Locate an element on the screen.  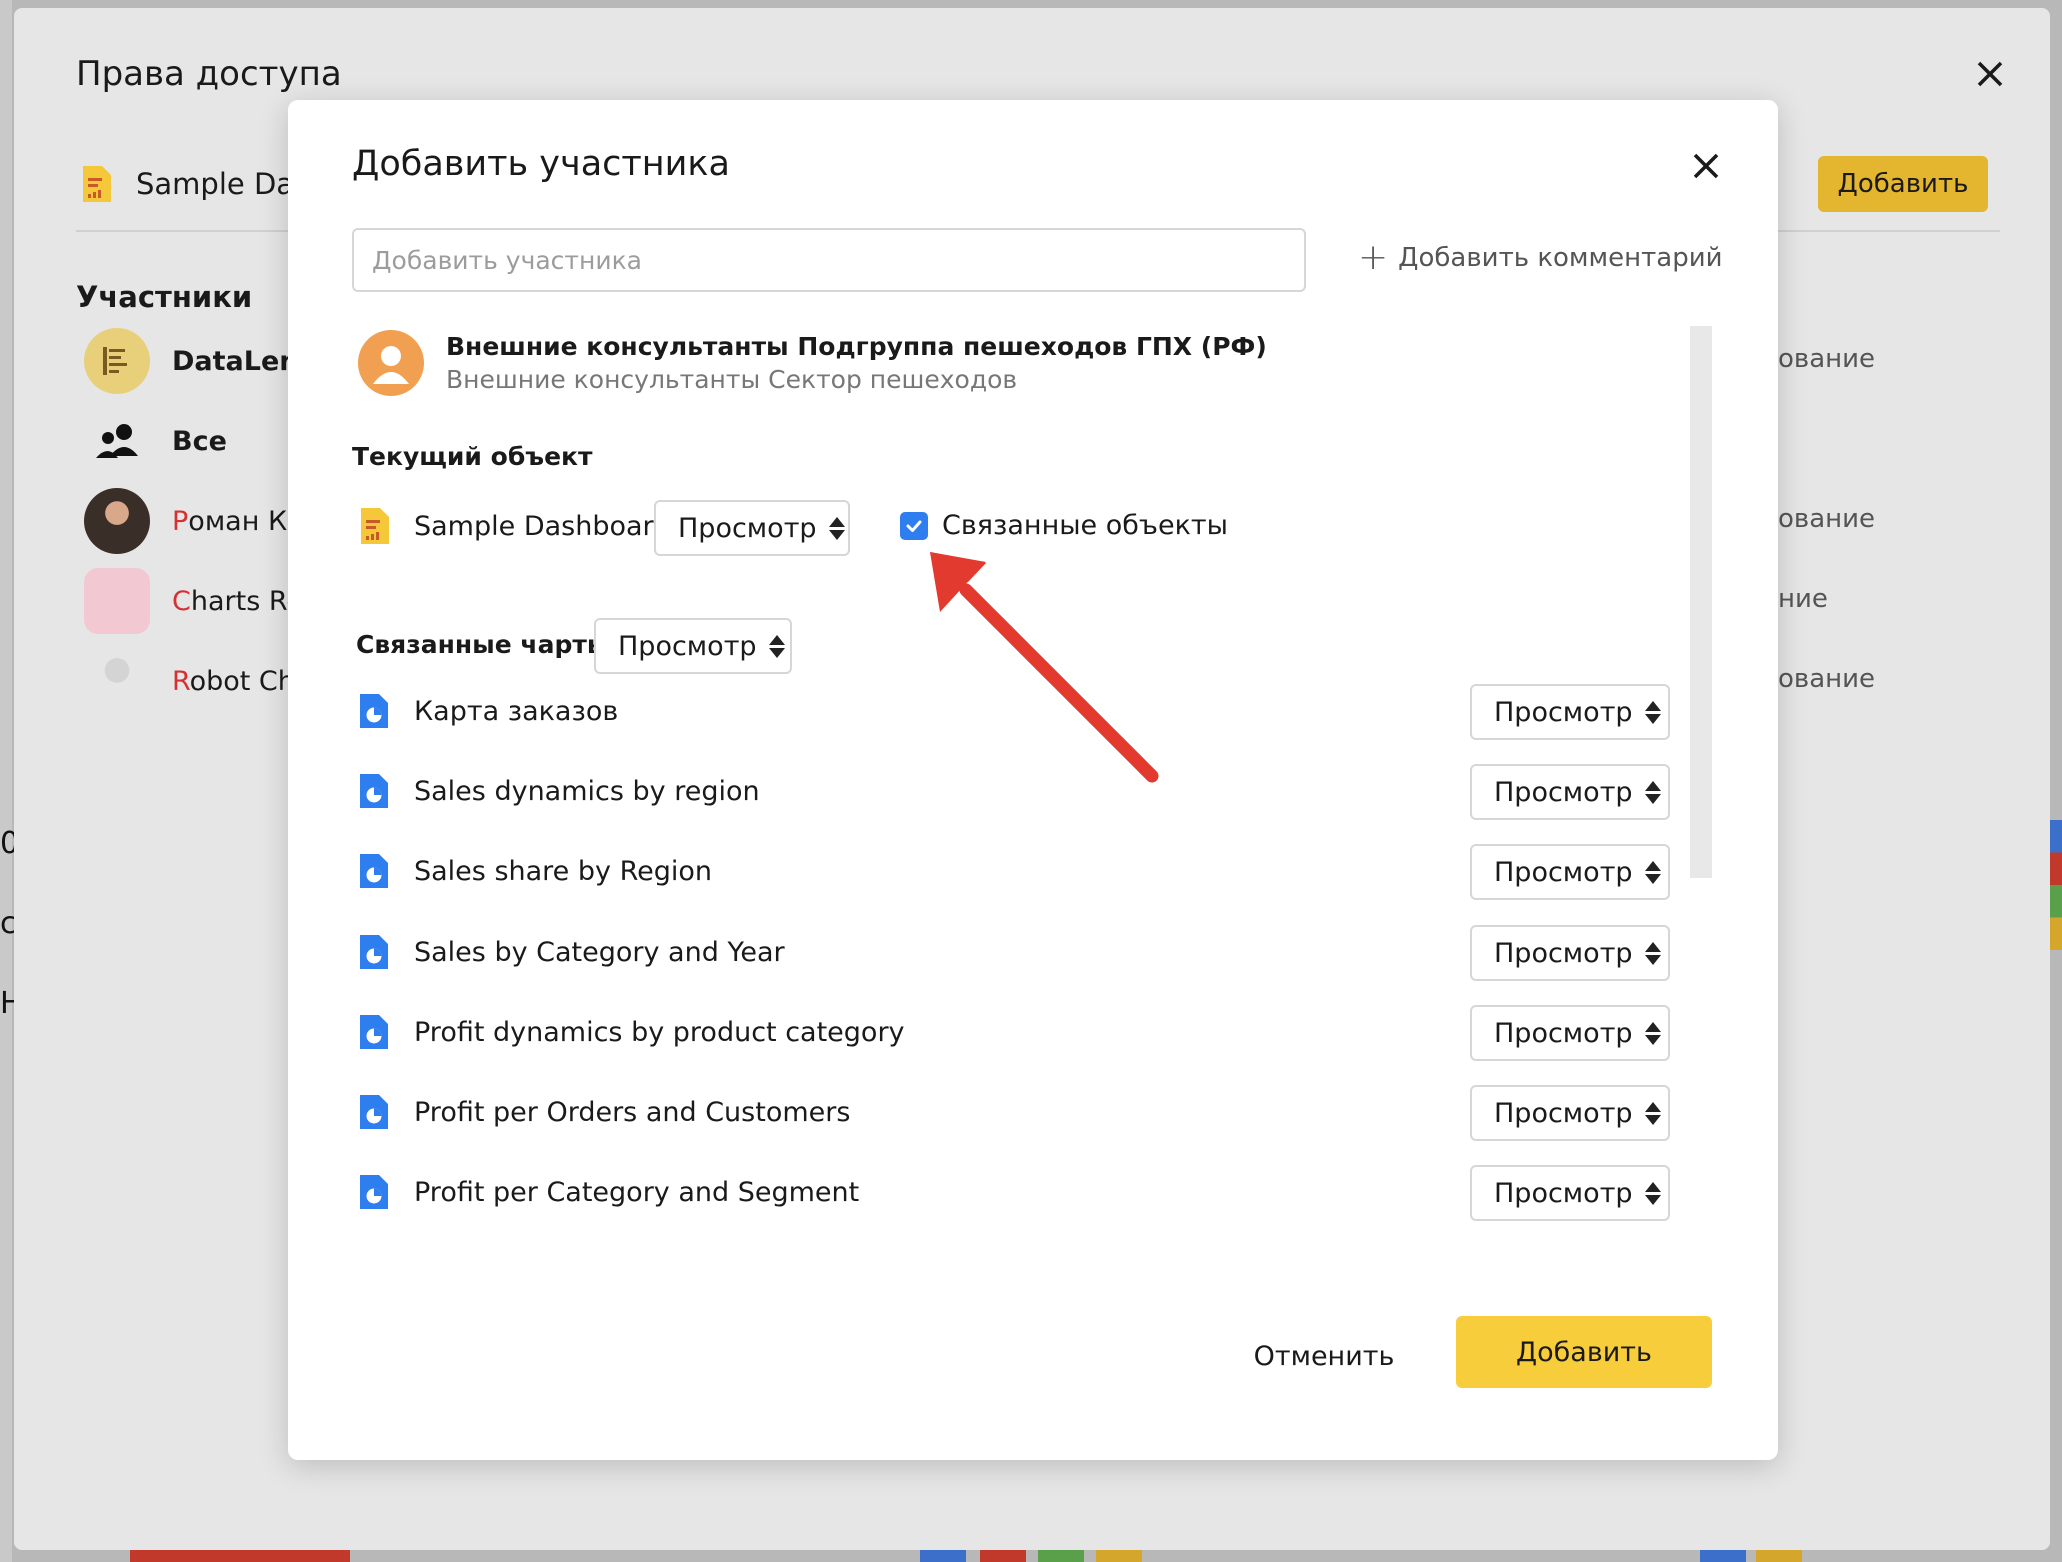
plus-icon: + is located at coordinates (1373, 257).